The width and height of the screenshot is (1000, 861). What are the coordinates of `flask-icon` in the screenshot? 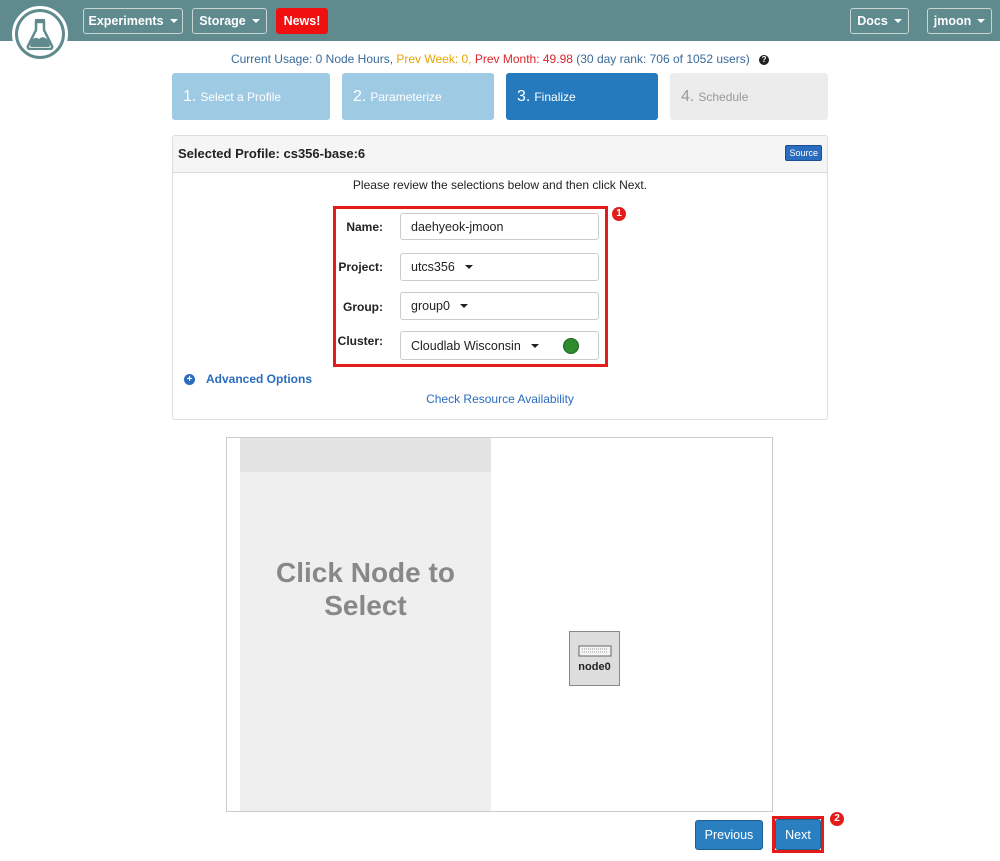 It's located at (40, 34).